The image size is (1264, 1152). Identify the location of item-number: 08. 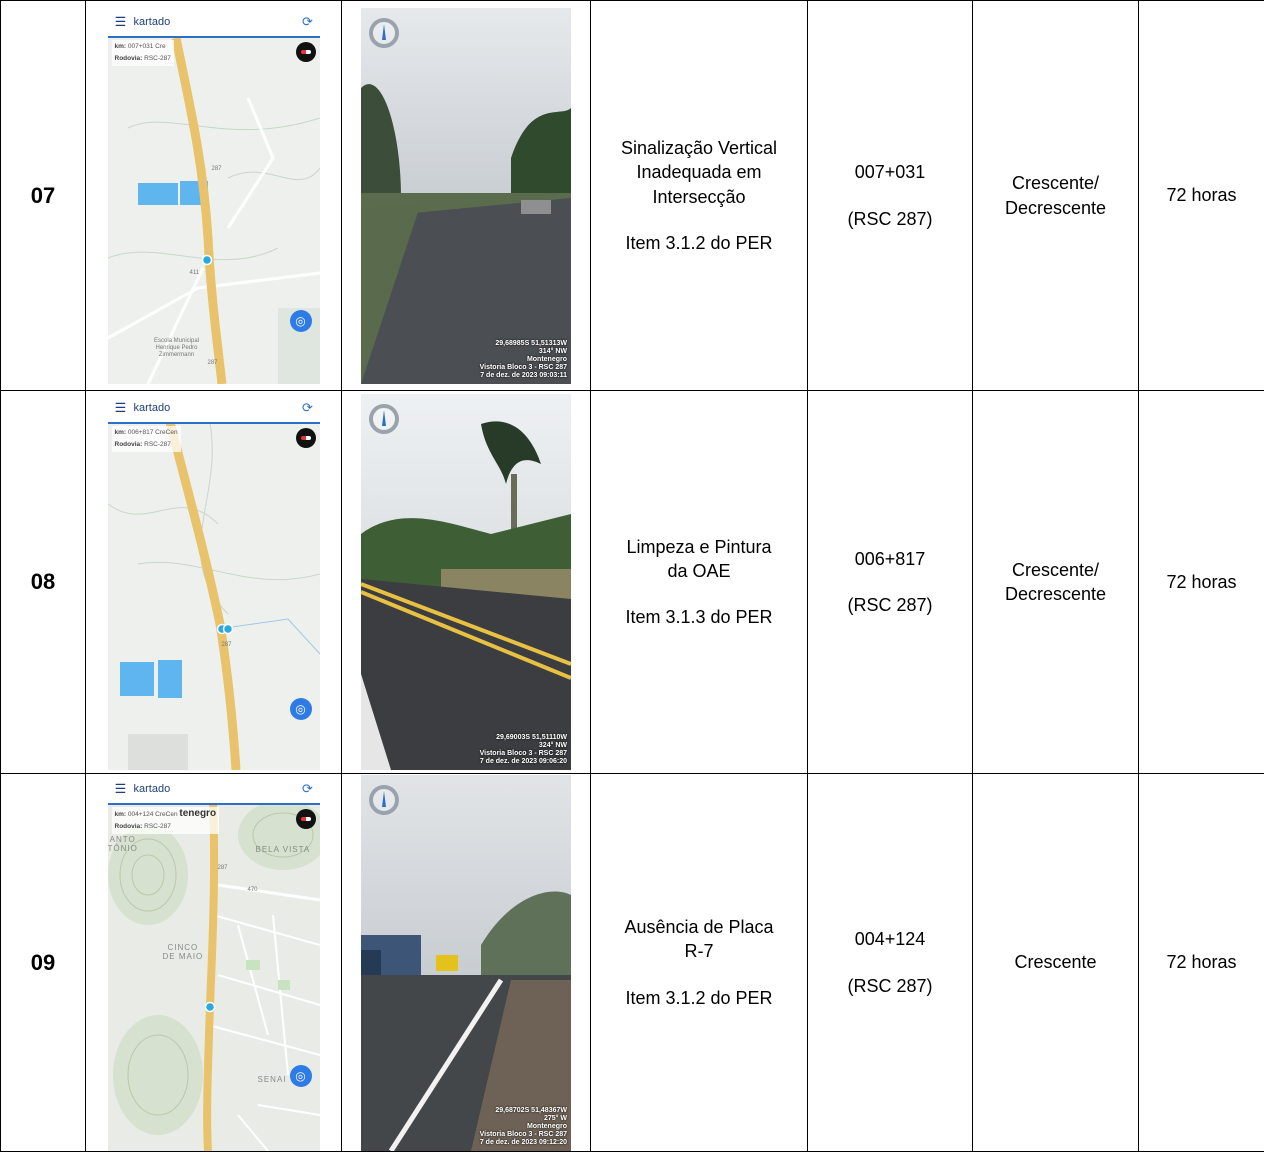
(43, 582).